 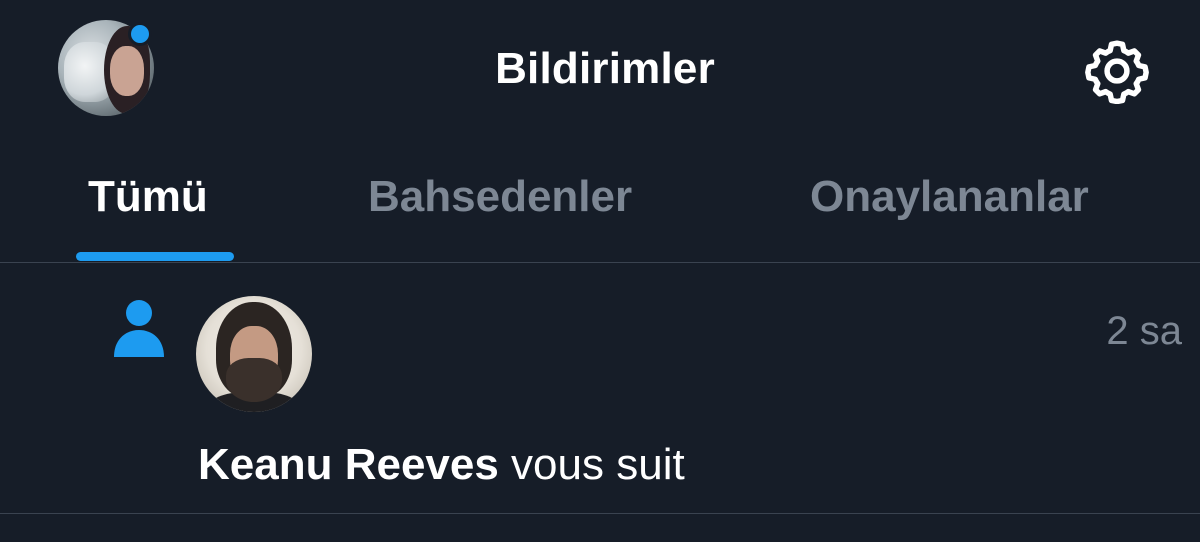 I want to click on tab-mentions: Bahsedenler, so click(x=500, y=197).